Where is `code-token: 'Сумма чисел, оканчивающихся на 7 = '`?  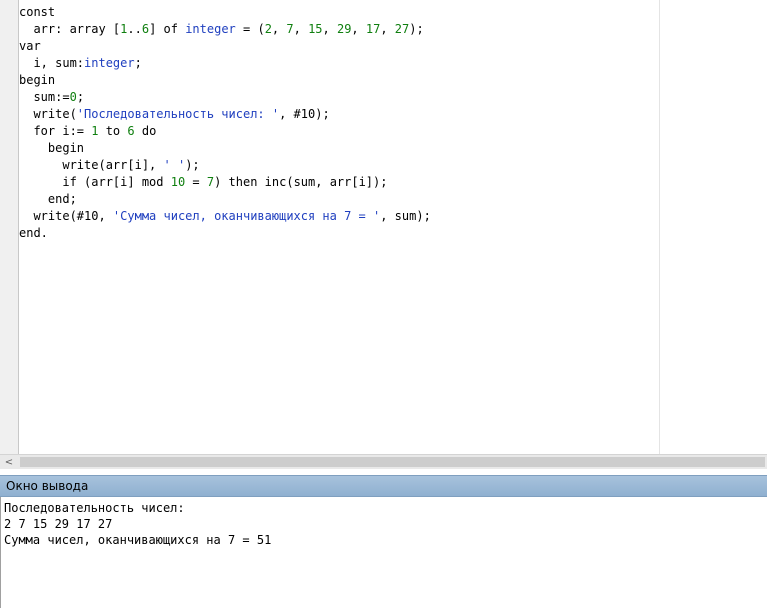
code-token: 'Сумма чисел, оканчивающихся на 7 = ' is located at coordinates (246, 216).